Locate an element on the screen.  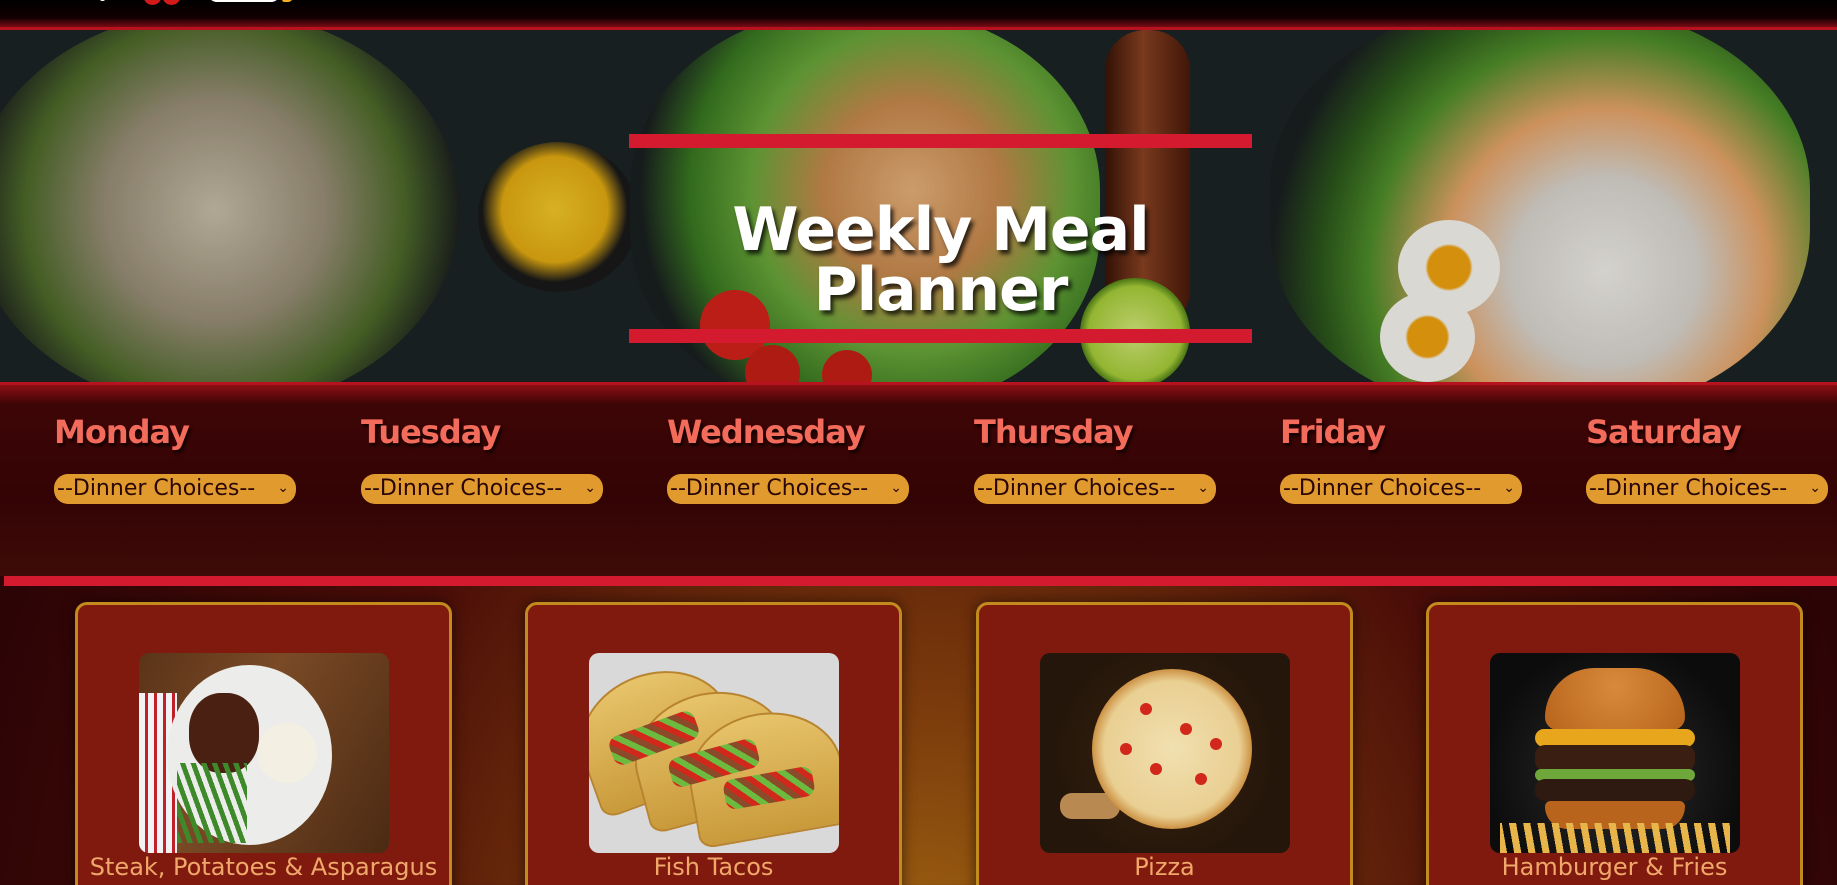
day-label: Friday is located at coordinates (1333, 432).